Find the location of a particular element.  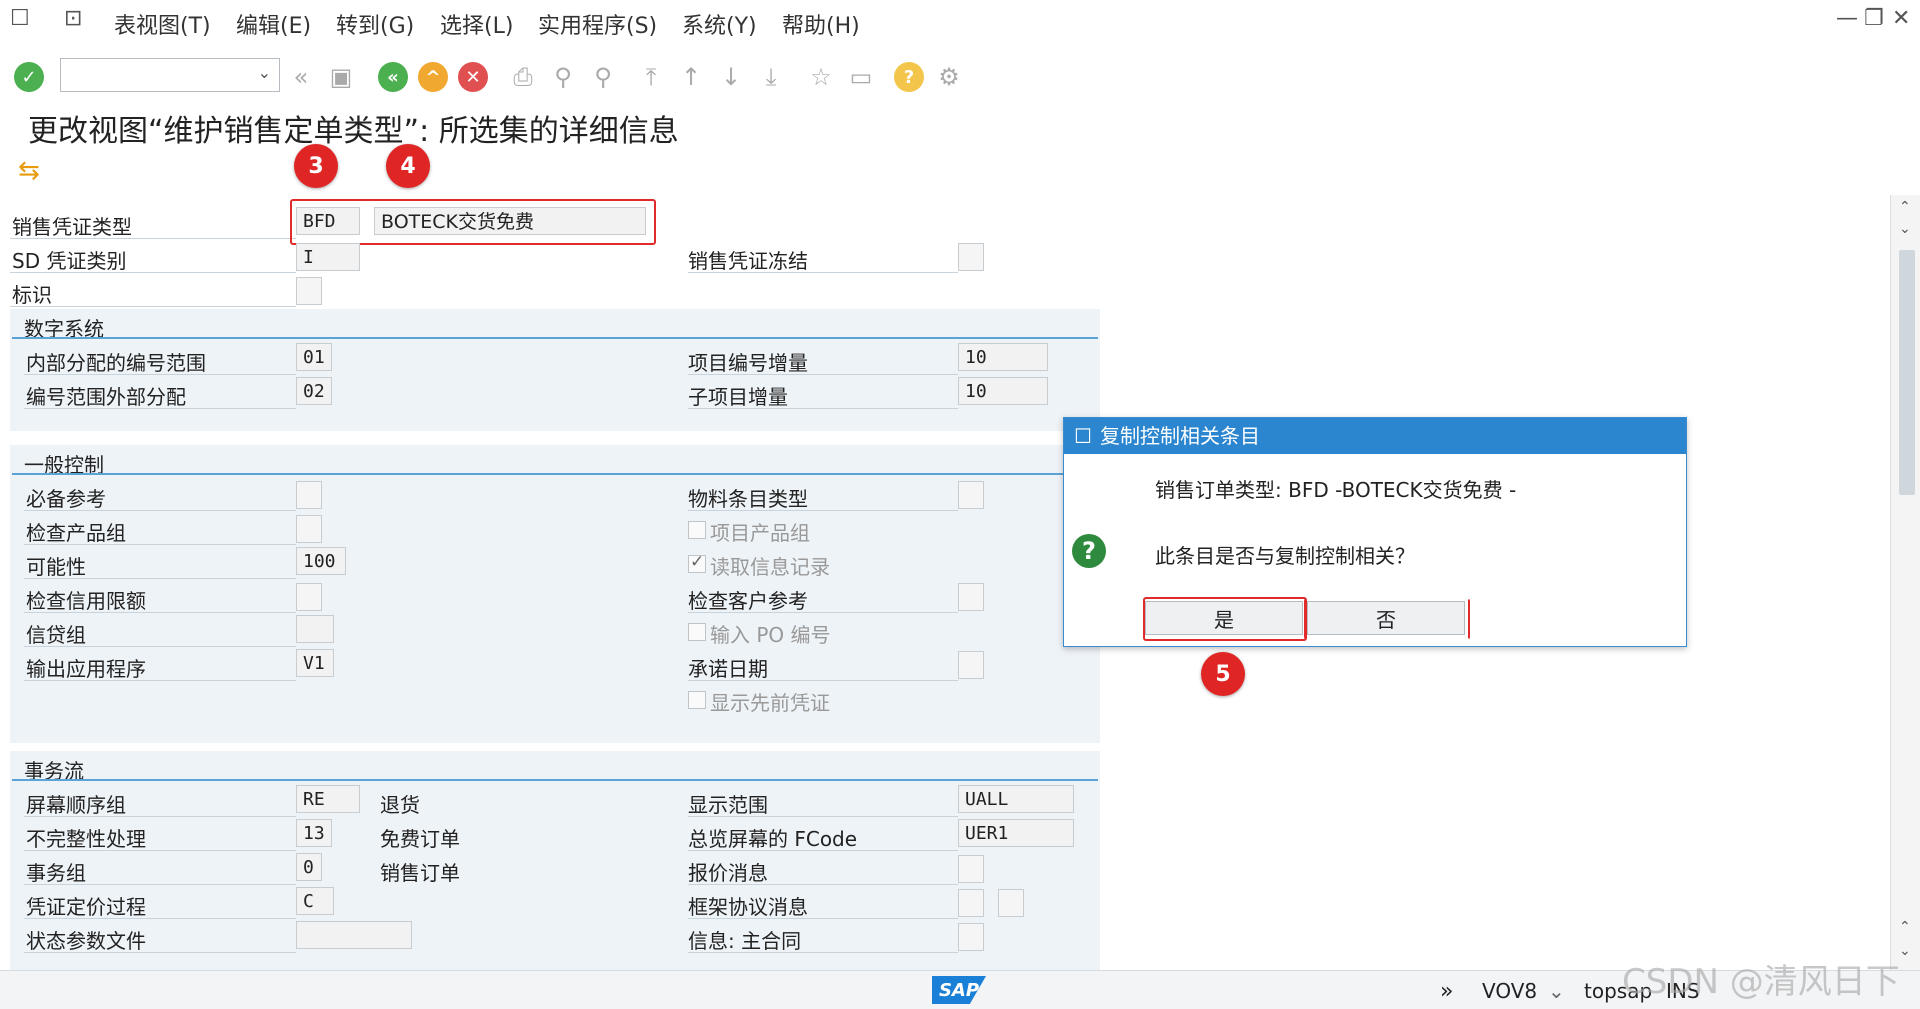

dialog-title: 复制控制相关条目 is located at coordinates (1180, 436).